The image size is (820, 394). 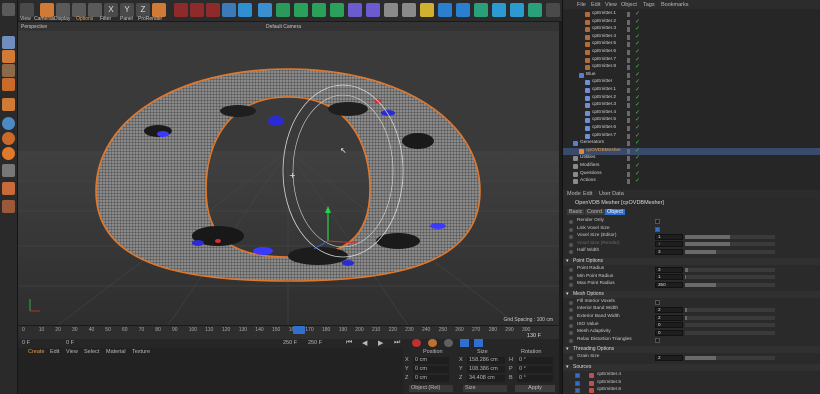 I want to click on snap-icon, so click(x=8, y=153).